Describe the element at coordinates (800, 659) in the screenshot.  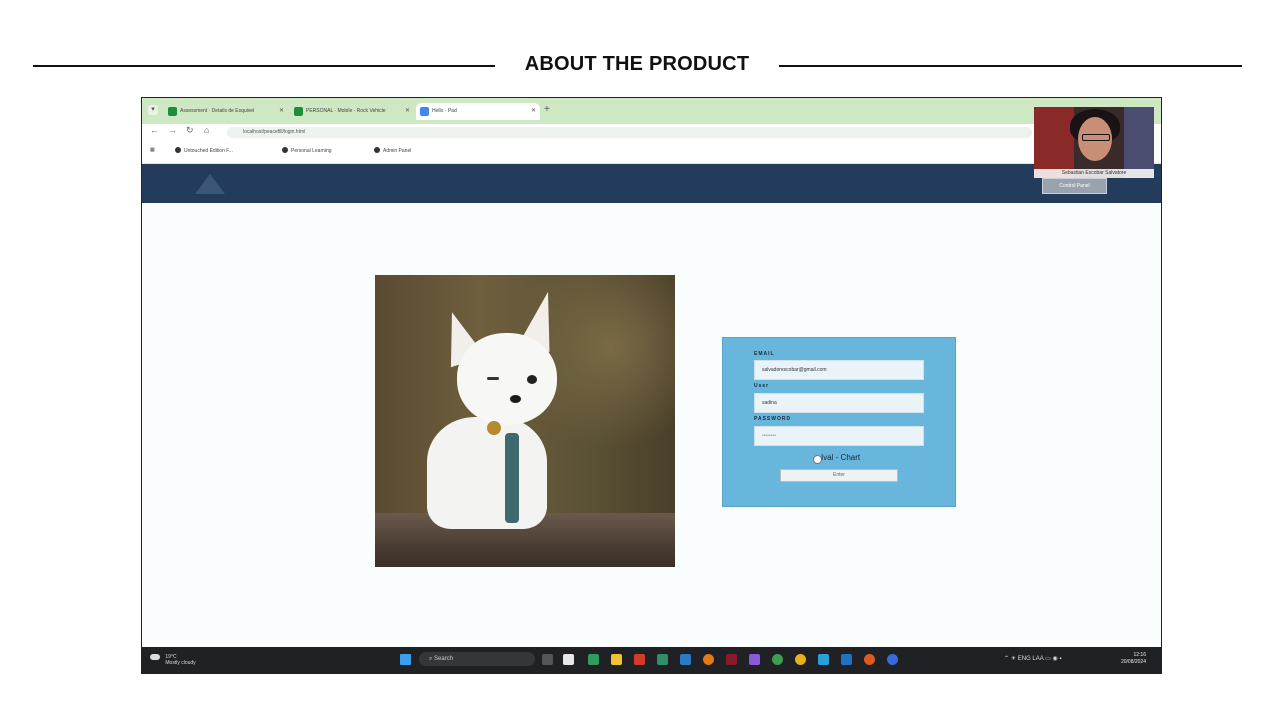
I see `chrome-icon` at that location.